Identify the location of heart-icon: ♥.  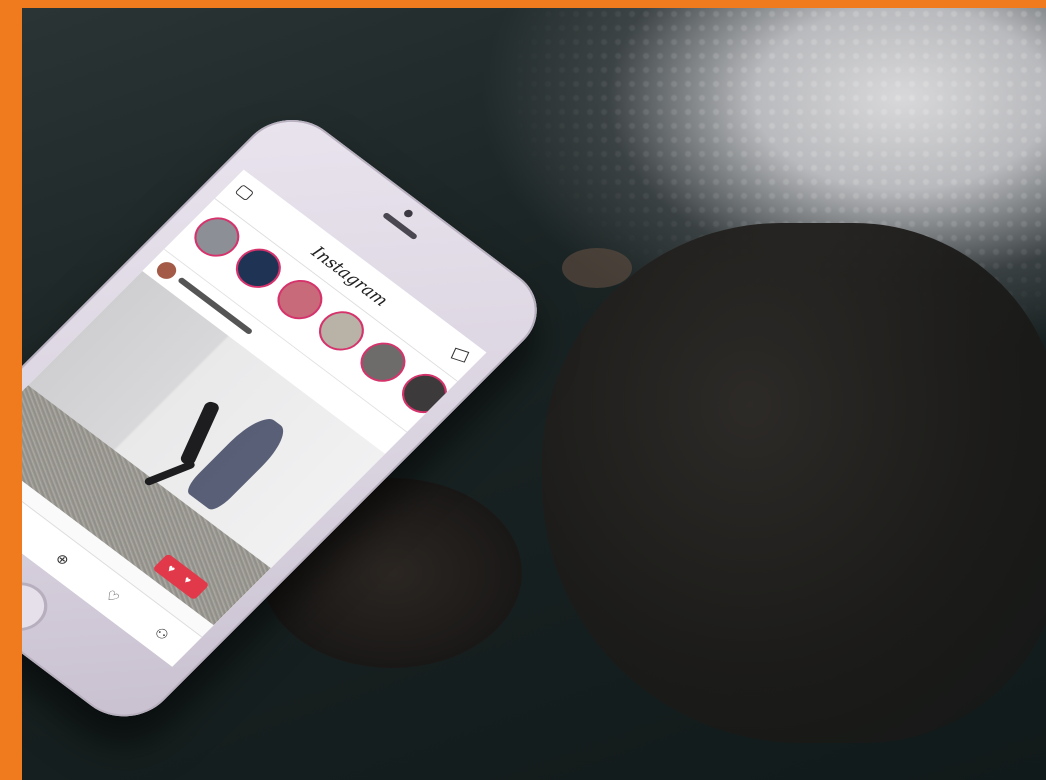
(170, 569).